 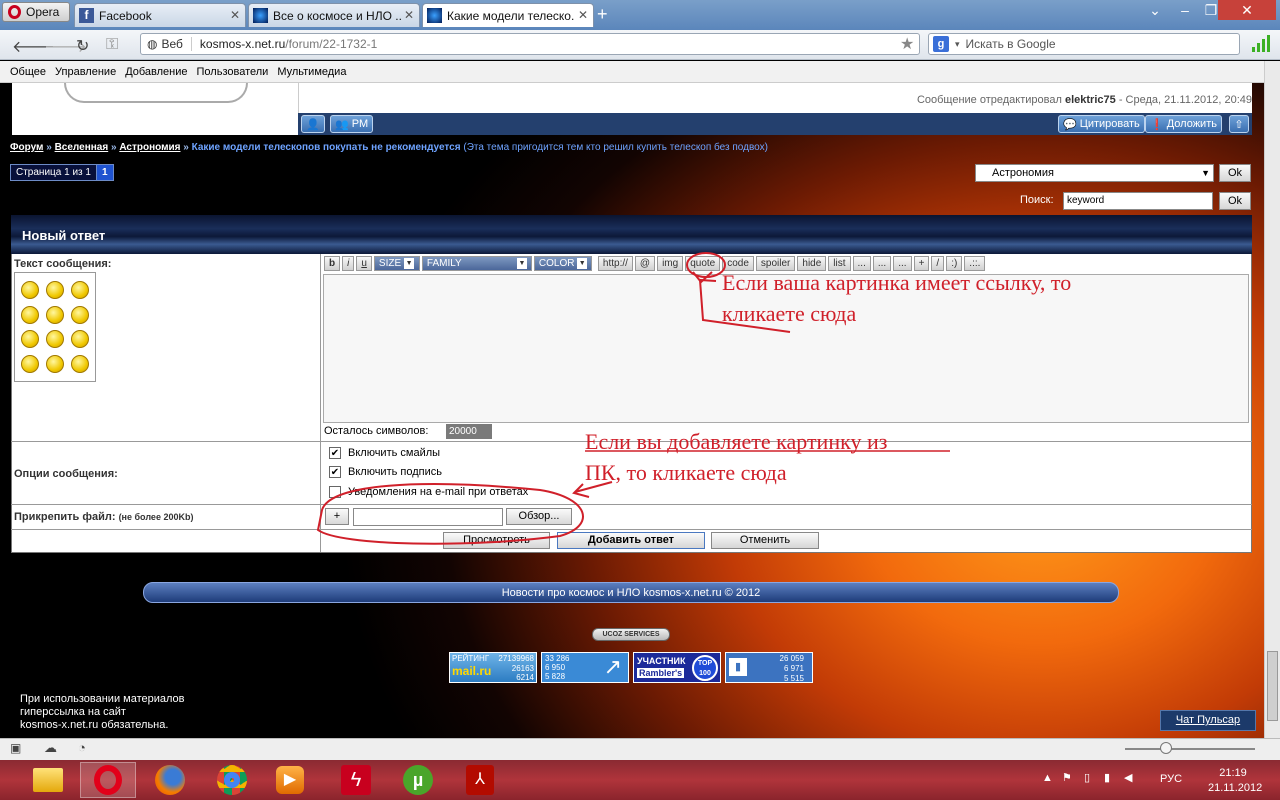 I want to click on firefox-taskbar-button, so click(x=170, y=780).